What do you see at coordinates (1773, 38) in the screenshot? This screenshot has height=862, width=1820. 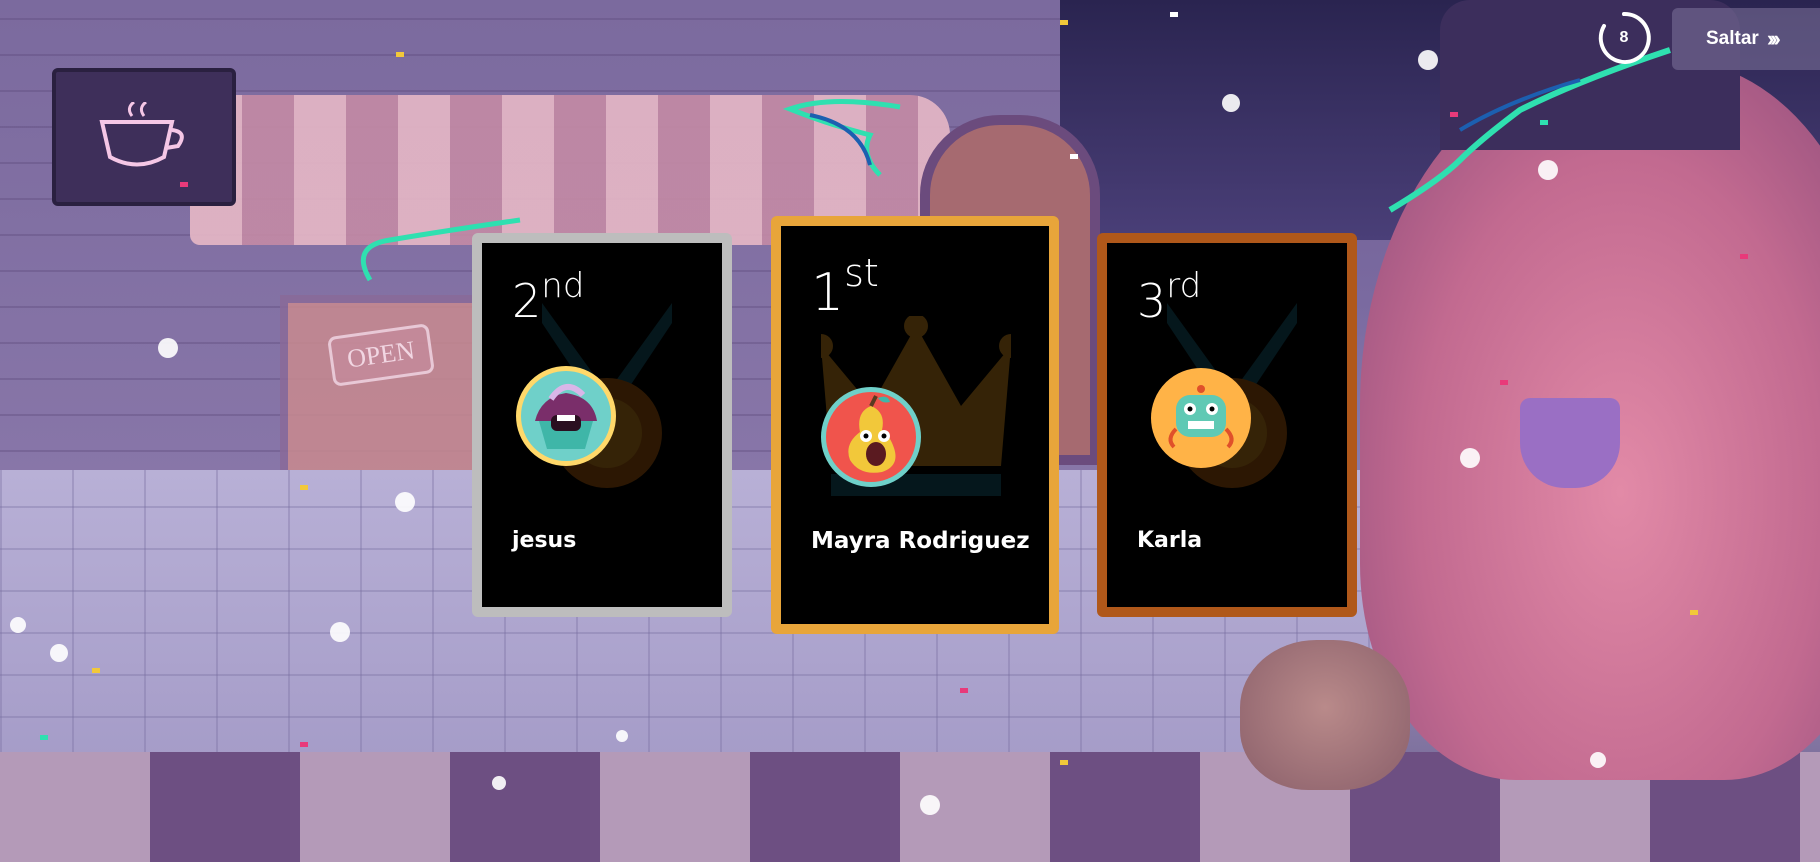 I see `double-chevron-right-icon: ›››` at bounding box center [1773, 38].